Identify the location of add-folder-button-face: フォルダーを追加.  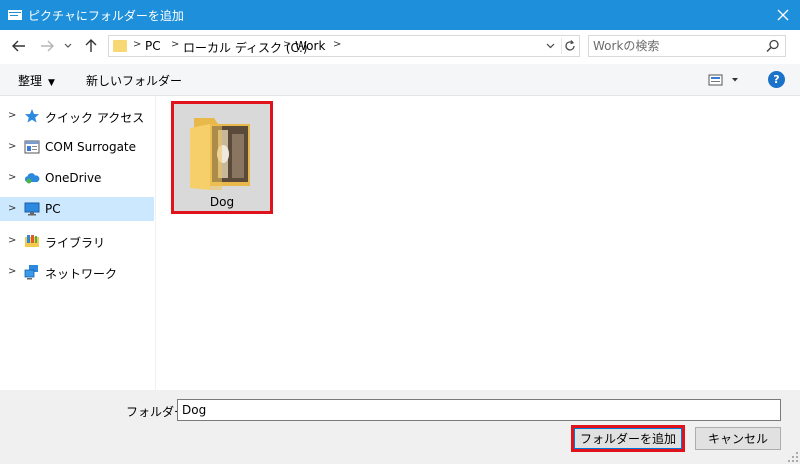
(628, 438).